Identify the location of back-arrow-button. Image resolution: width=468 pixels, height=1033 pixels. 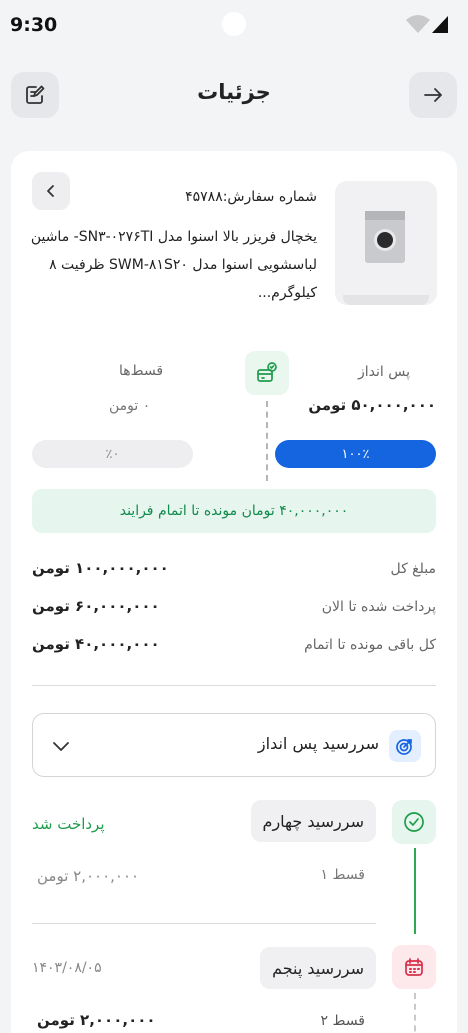
(433, 95).